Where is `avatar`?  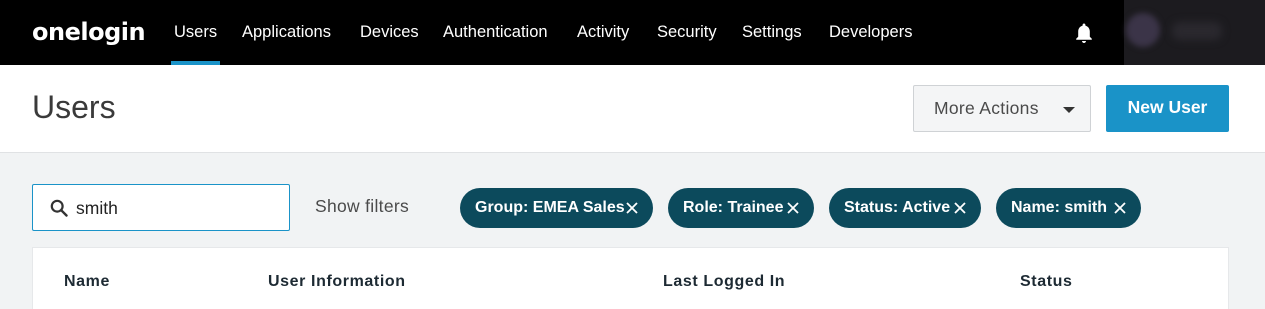
avatar is located at coordinates (1143, 30).